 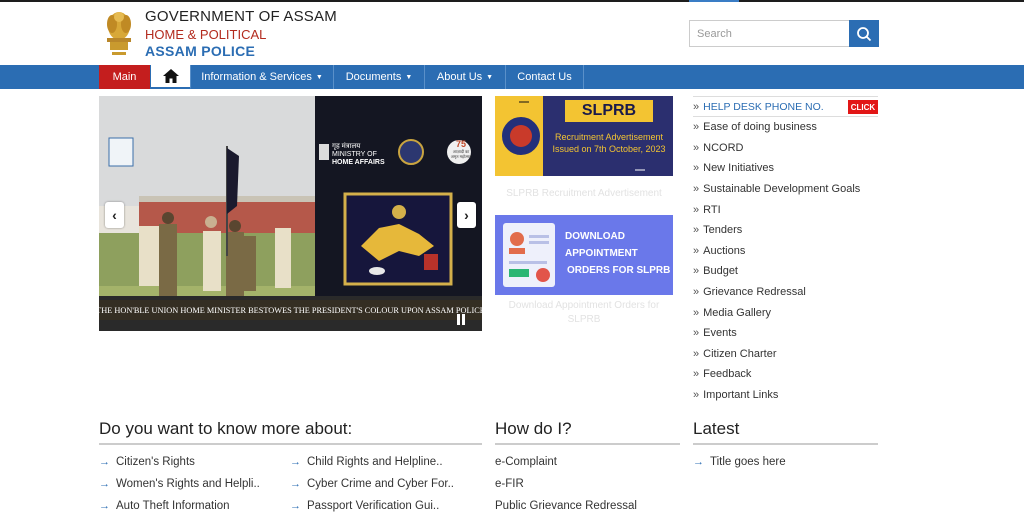 I want to click on ministry-line1: MINISTRY OF, so click(x=354, y=154).